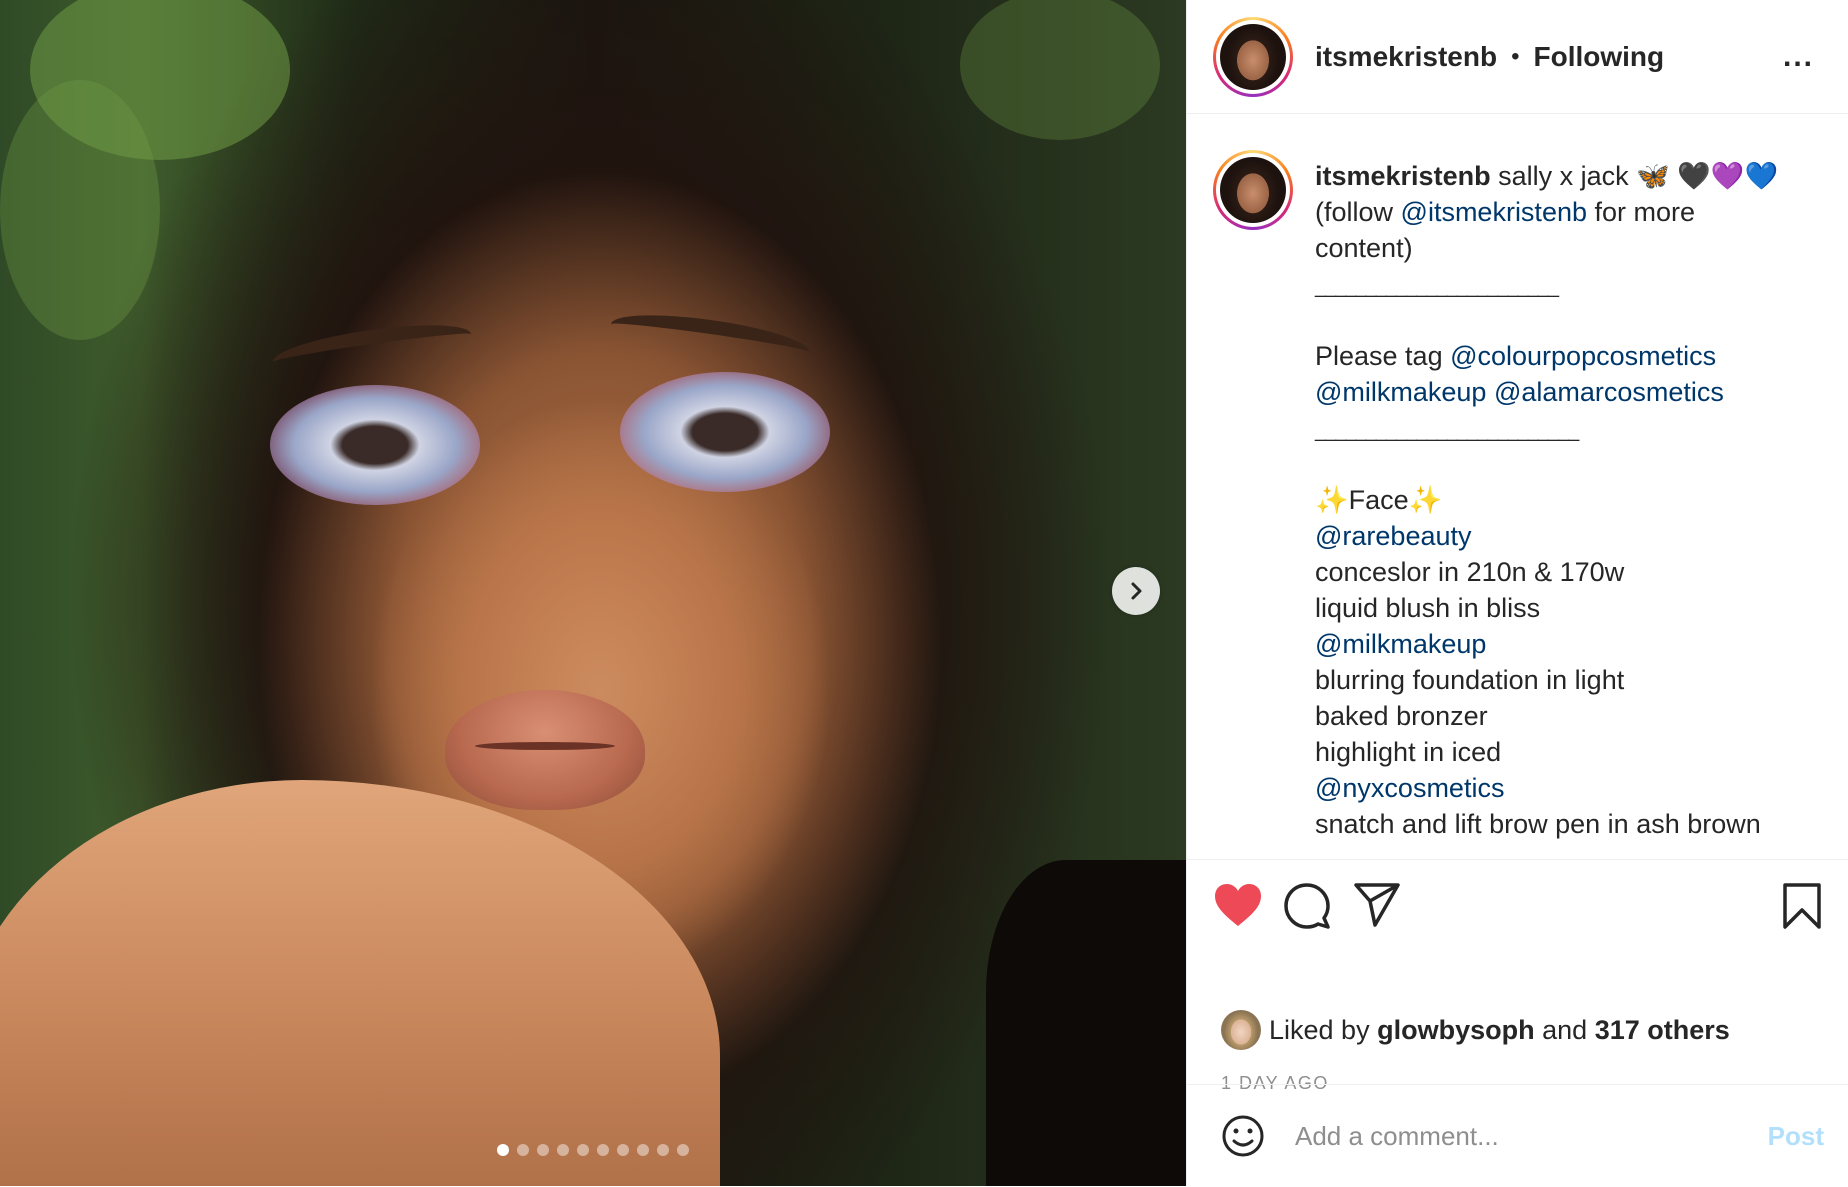 This screenshot has height=1187, width=1848. What do you see at coordinates (1641, 212) in the screenshot?
I see `caption-text-fragment: for more` at bounding box center [1641, 212].